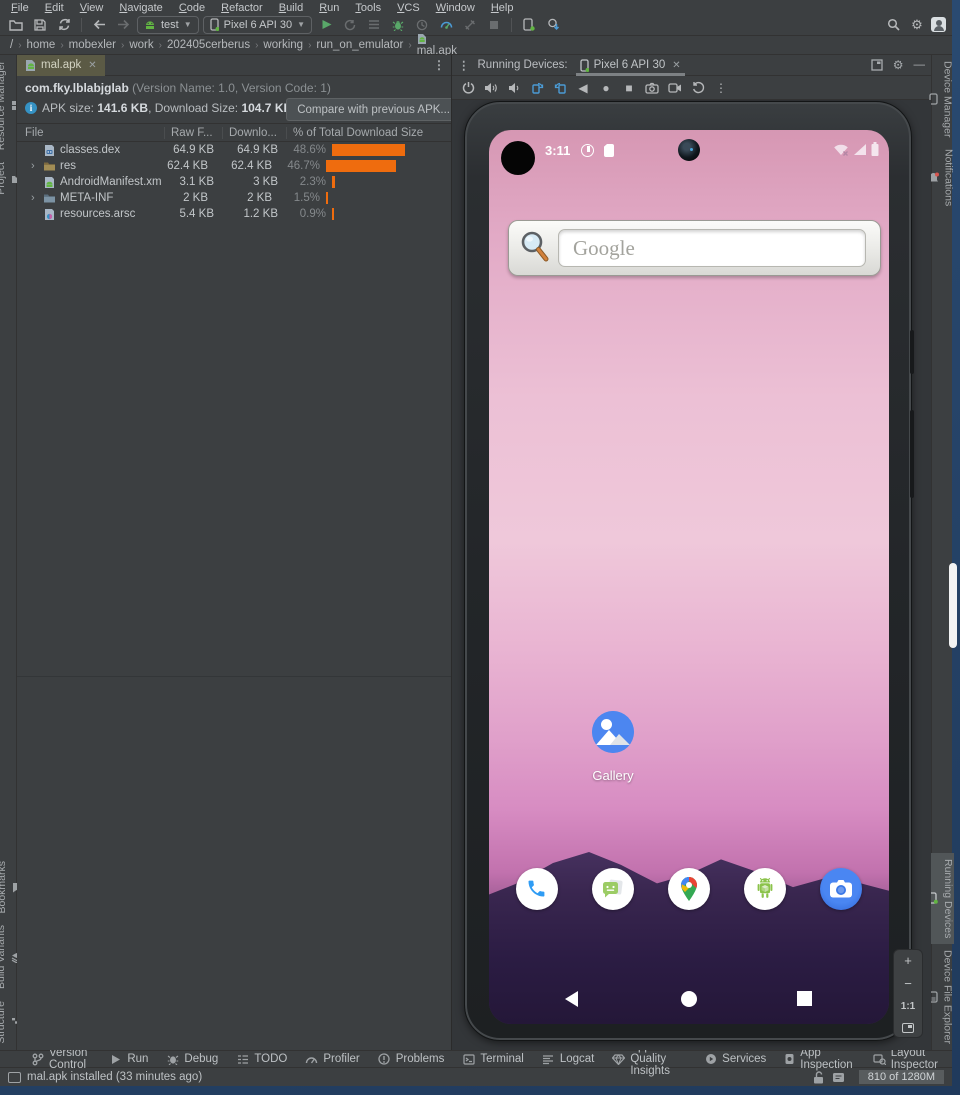 The image size is (960, 1095). What do you see at coordinates (877, 65) in the screenshot?
I see `float-window-icon` at bounding box center [877, 65].